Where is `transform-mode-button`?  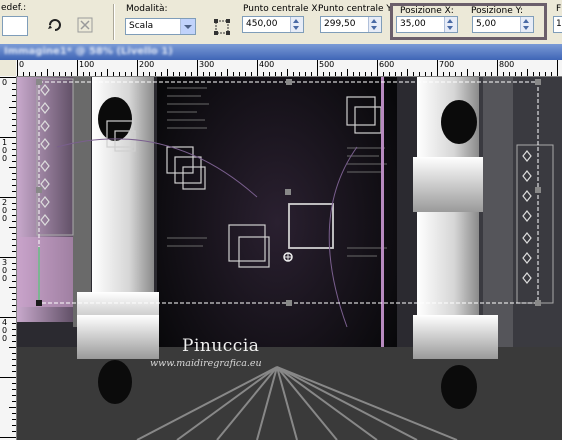
transform-mode-button is located at coordinates (222, 27).